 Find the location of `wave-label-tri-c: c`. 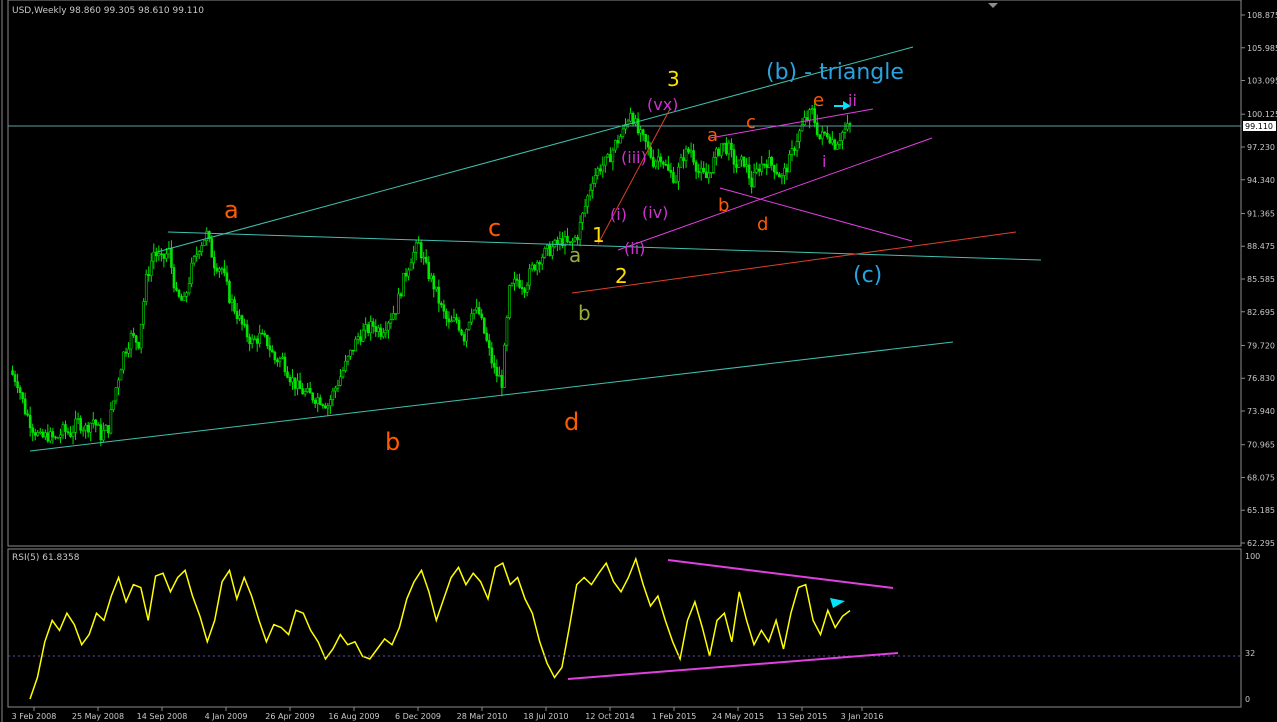

wave-label-tri-c: c is located at coordinates (751, 122).